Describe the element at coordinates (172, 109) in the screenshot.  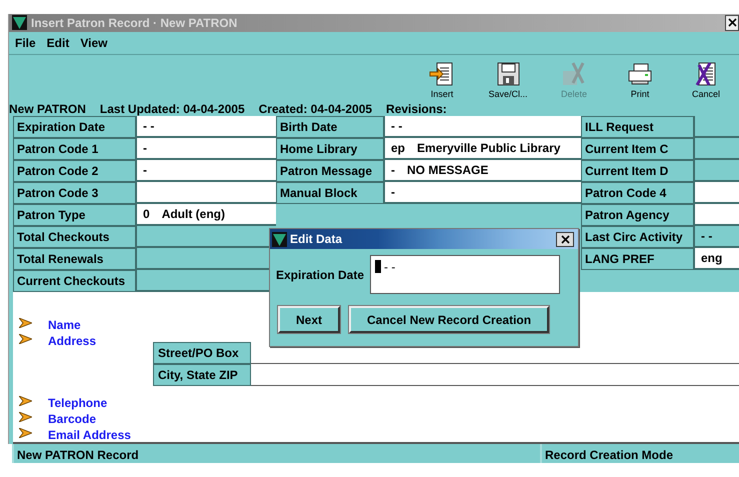
I see `record-info: Last Updated: 04-04-2005` at that location.